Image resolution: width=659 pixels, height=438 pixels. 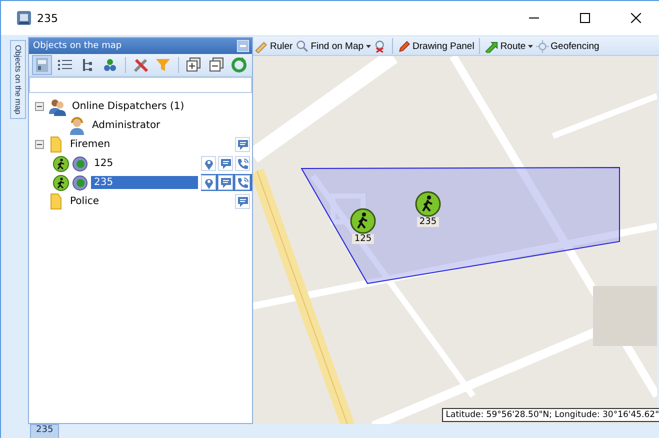 What do you see at coordinates (18, 80) in the screenshot?
I see `side-tab: Objects on the map` at bounding box center [18, 80].